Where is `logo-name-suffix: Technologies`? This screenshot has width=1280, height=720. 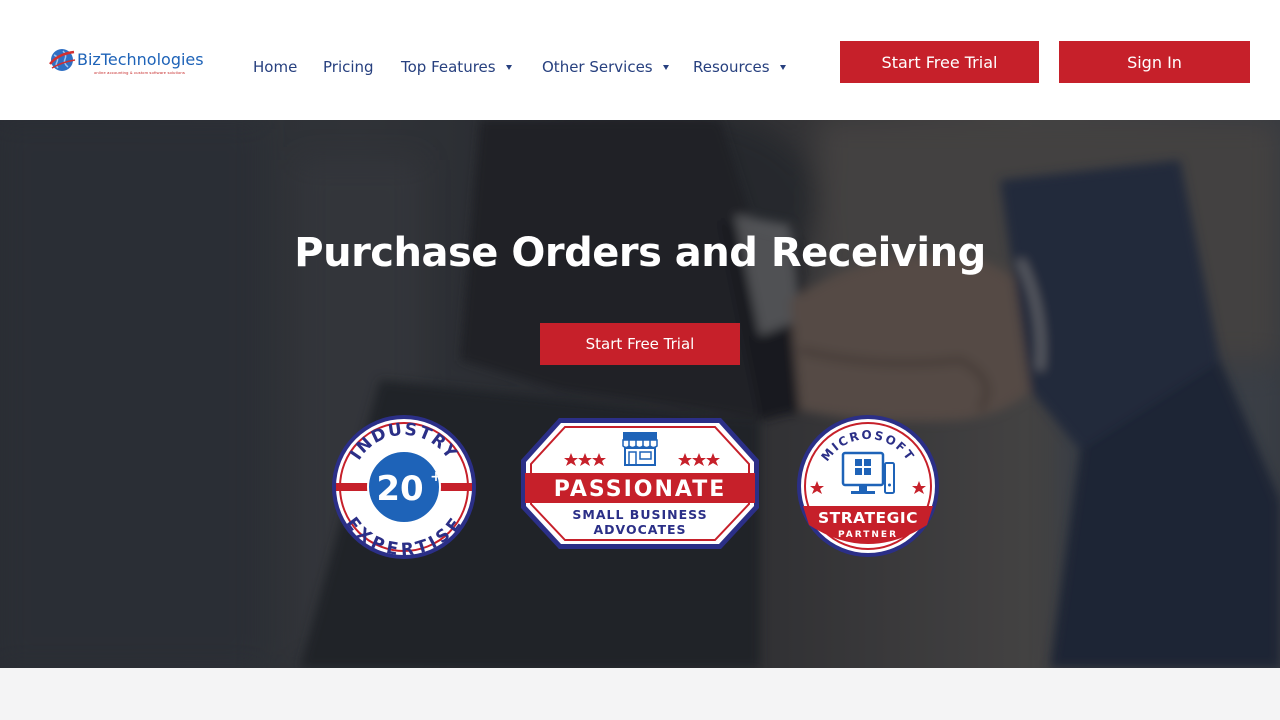 logo-name-suffix: Technologies is located at coordinates (152, 59).